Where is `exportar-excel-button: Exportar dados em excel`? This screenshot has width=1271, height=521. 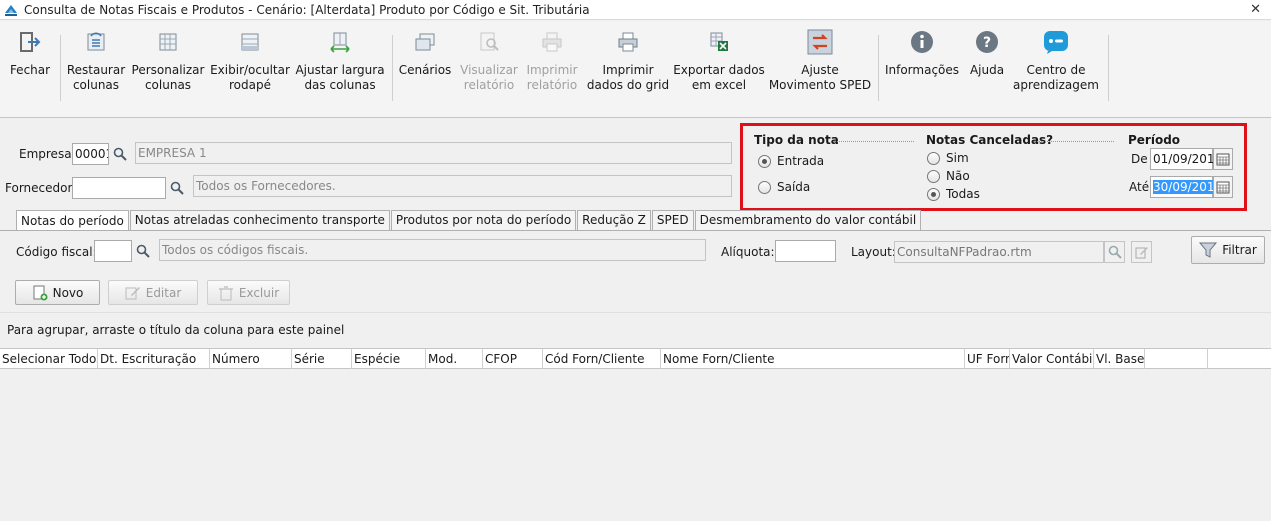 exportar-excel-button: Exportar dados em excel is located at coordinates (719, 69).